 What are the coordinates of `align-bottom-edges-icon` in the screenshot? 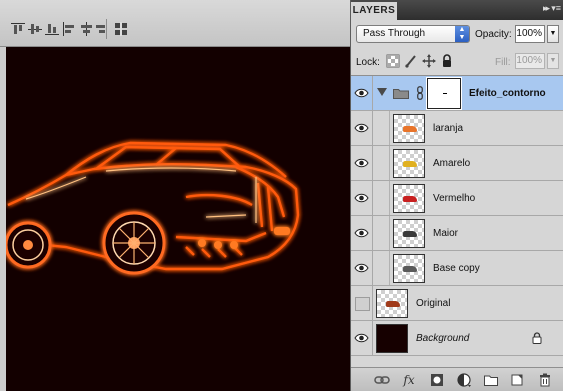 It's located at (52, 29).